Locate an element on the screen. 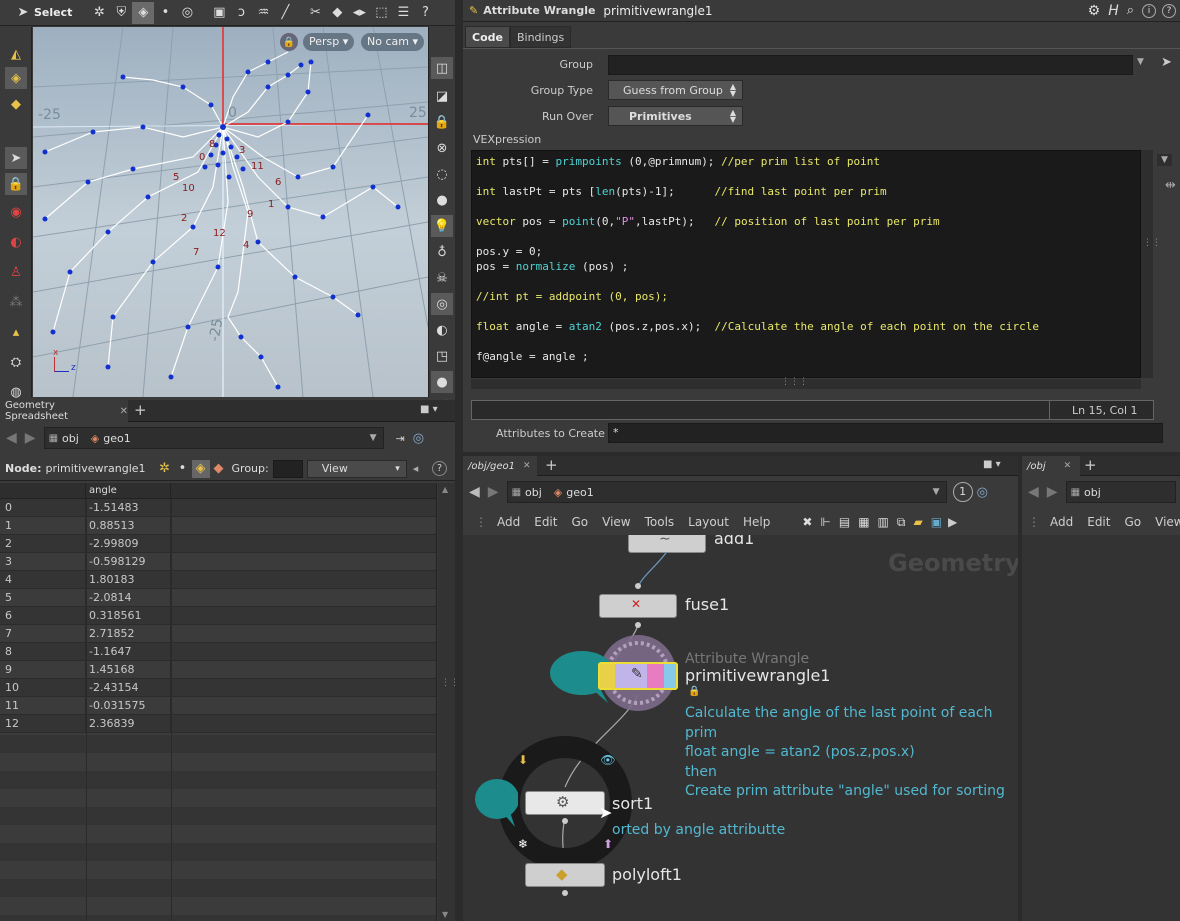 This screenshot has height=921, width=1180. menu-help: Help is located at coordinates (756, 522).